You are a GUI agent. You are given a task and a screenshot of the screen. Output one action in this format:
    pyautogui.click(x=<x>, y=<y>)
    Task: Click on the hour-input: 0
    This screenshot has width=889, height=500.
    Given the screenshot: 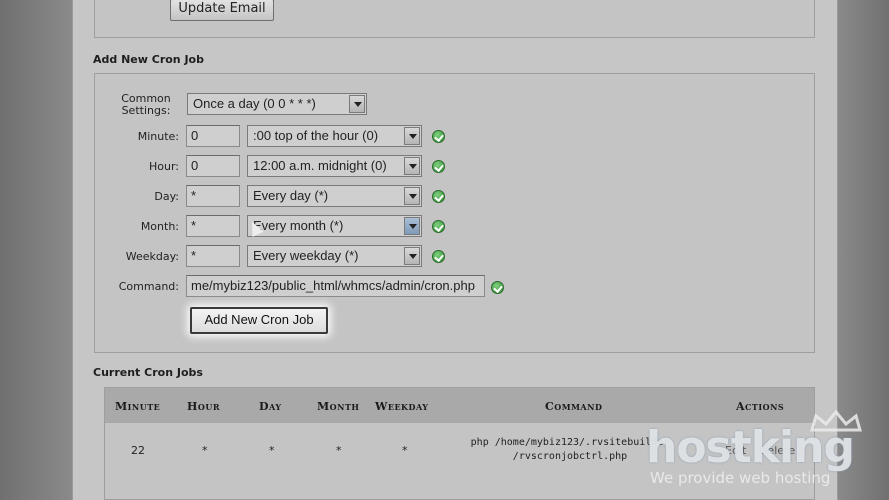 What is the action you would take?
    pyautogui.click(x=213, y=166)
    